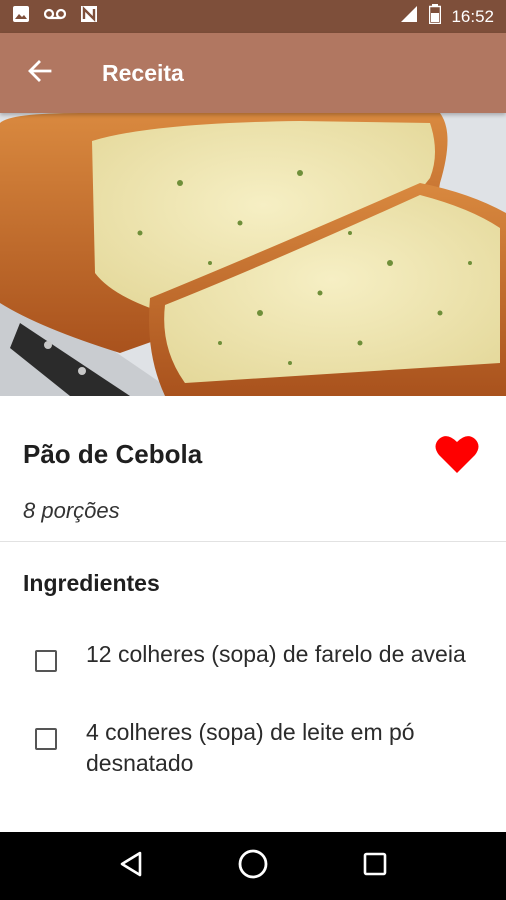  What do you see at coordinates (435, 16) in the screenshot?
I see `battery-icon` at bounding box center [435, 16].